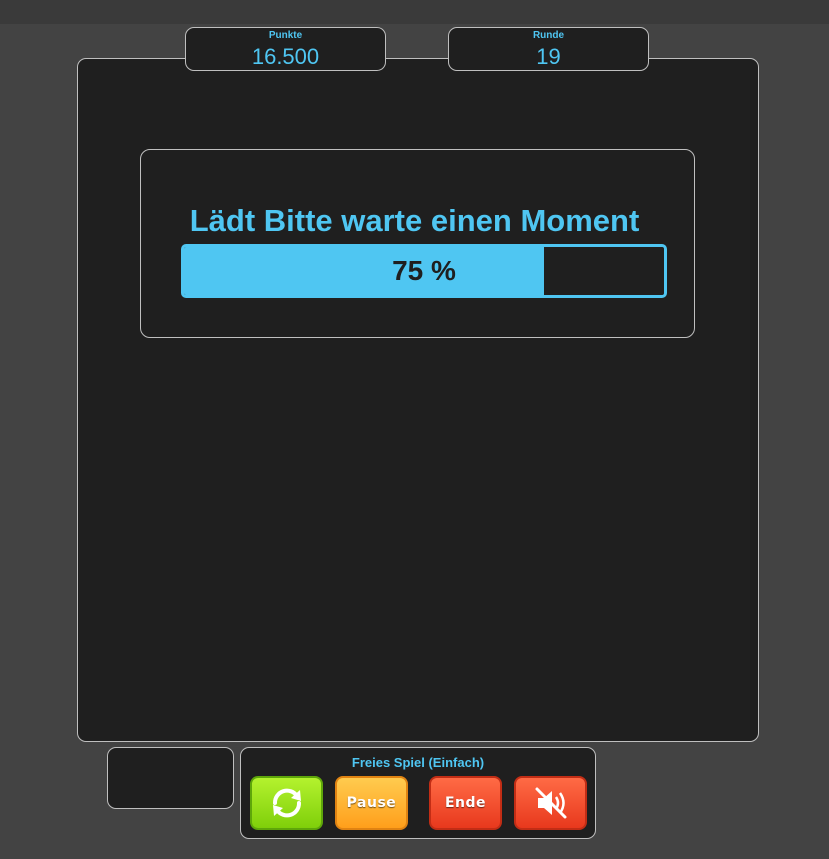 This screenshot has height=859, width=829. Describe the element at coordinates (170, 778) in the screenshot. I see `side-panel` at that location.